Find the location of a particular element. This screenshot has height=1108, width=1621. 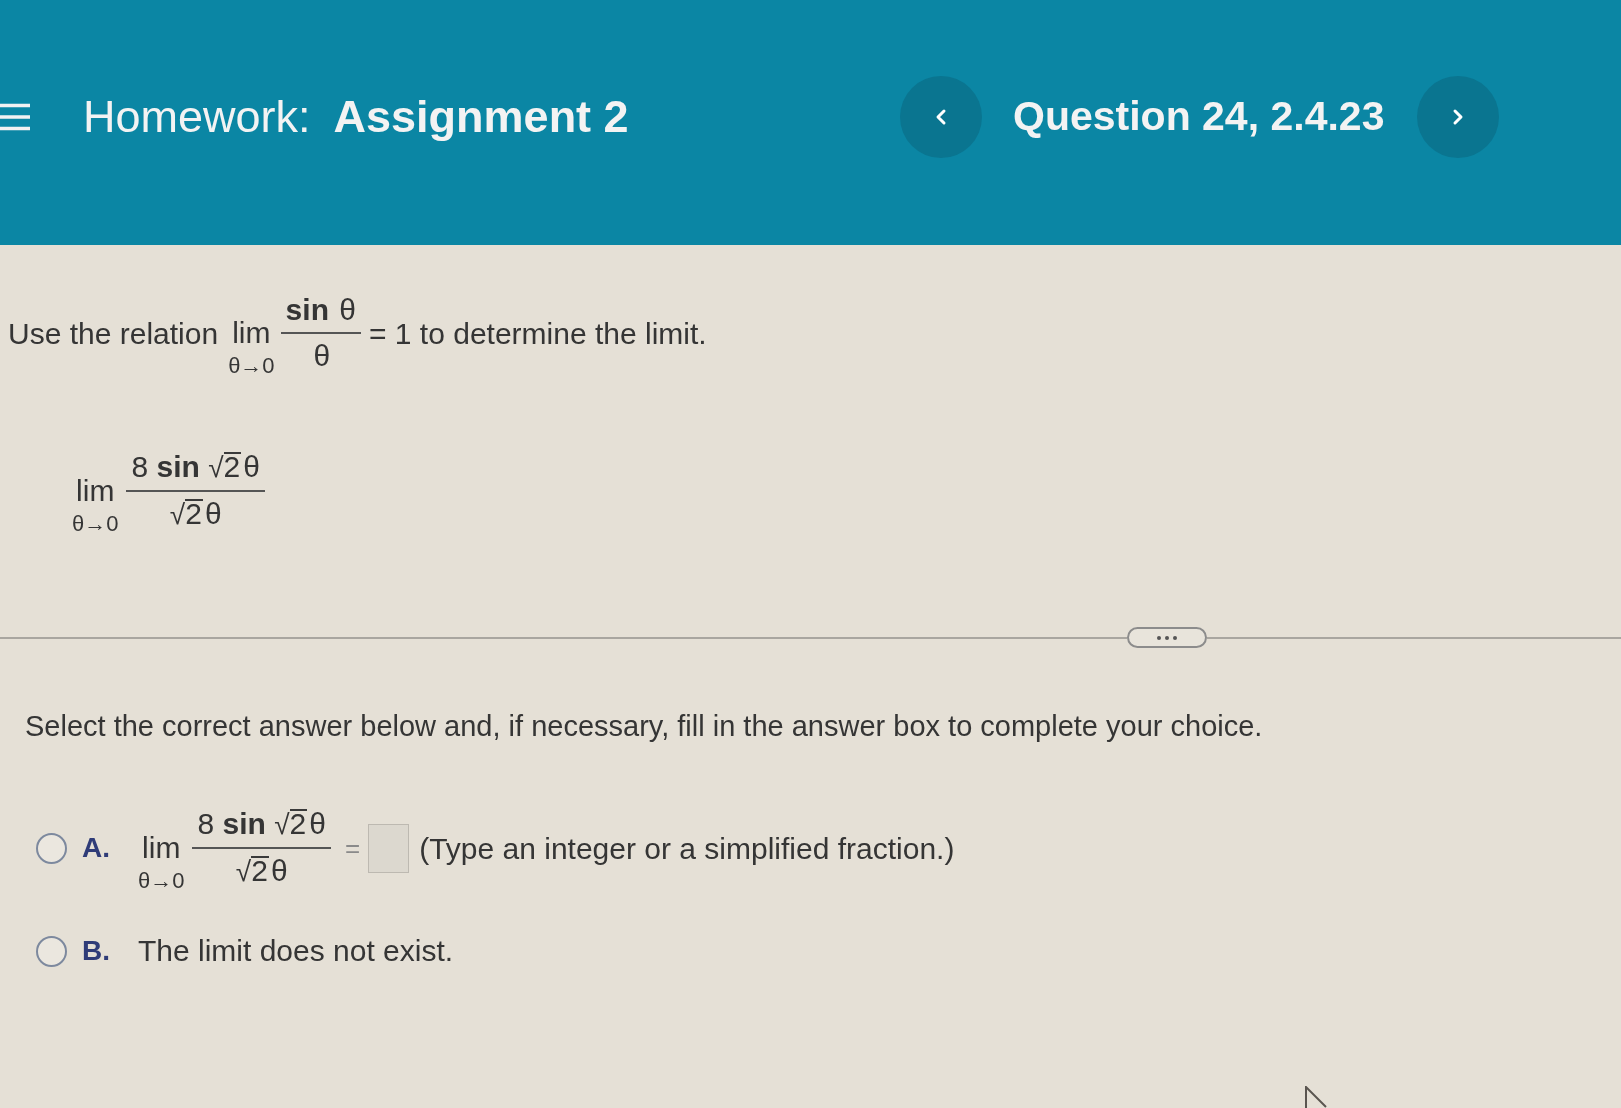

expand-button is located at coordinates (1167, 637).